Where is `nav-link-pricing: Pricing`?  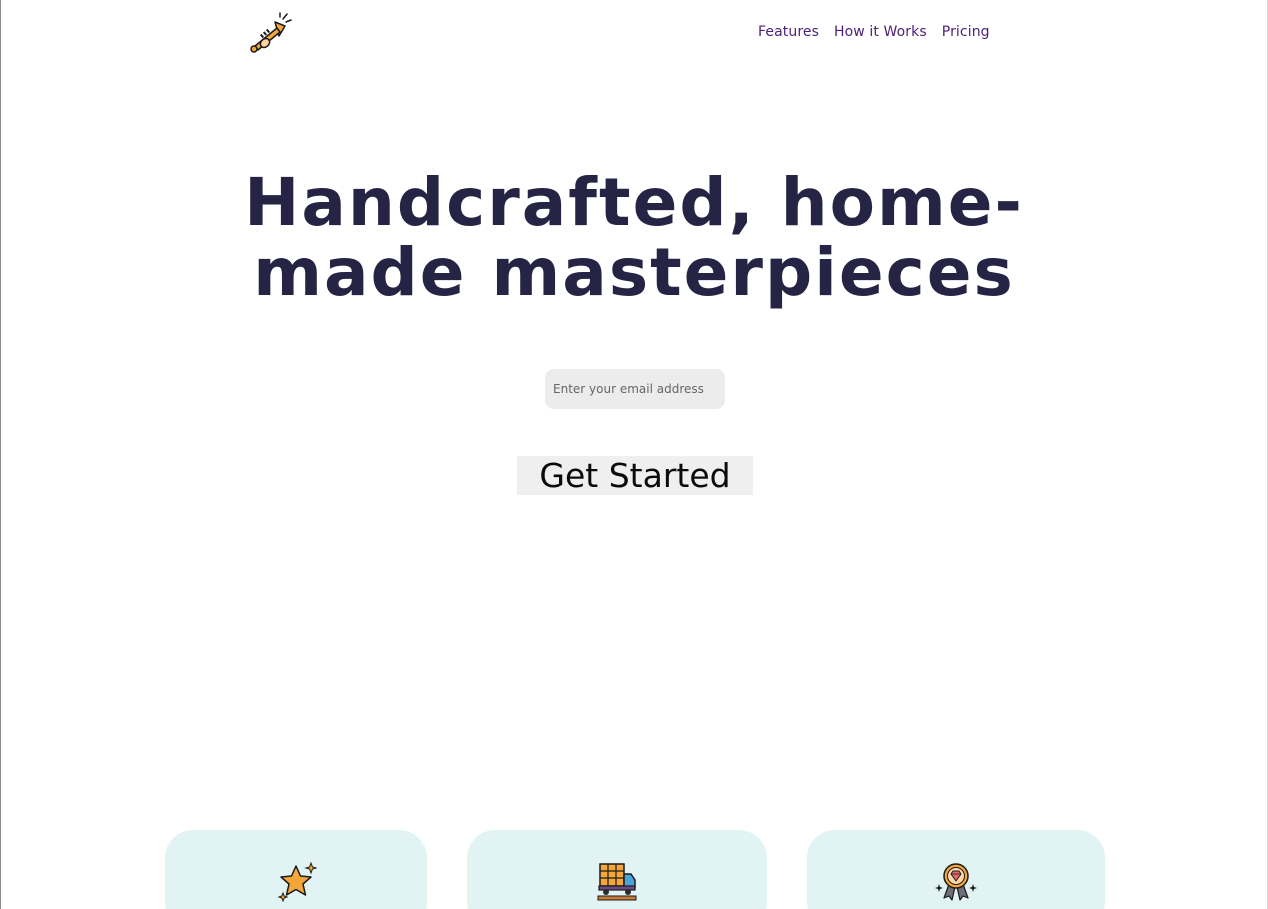 nav-link-pricing: Pricing is located at coordinates (966, 32).